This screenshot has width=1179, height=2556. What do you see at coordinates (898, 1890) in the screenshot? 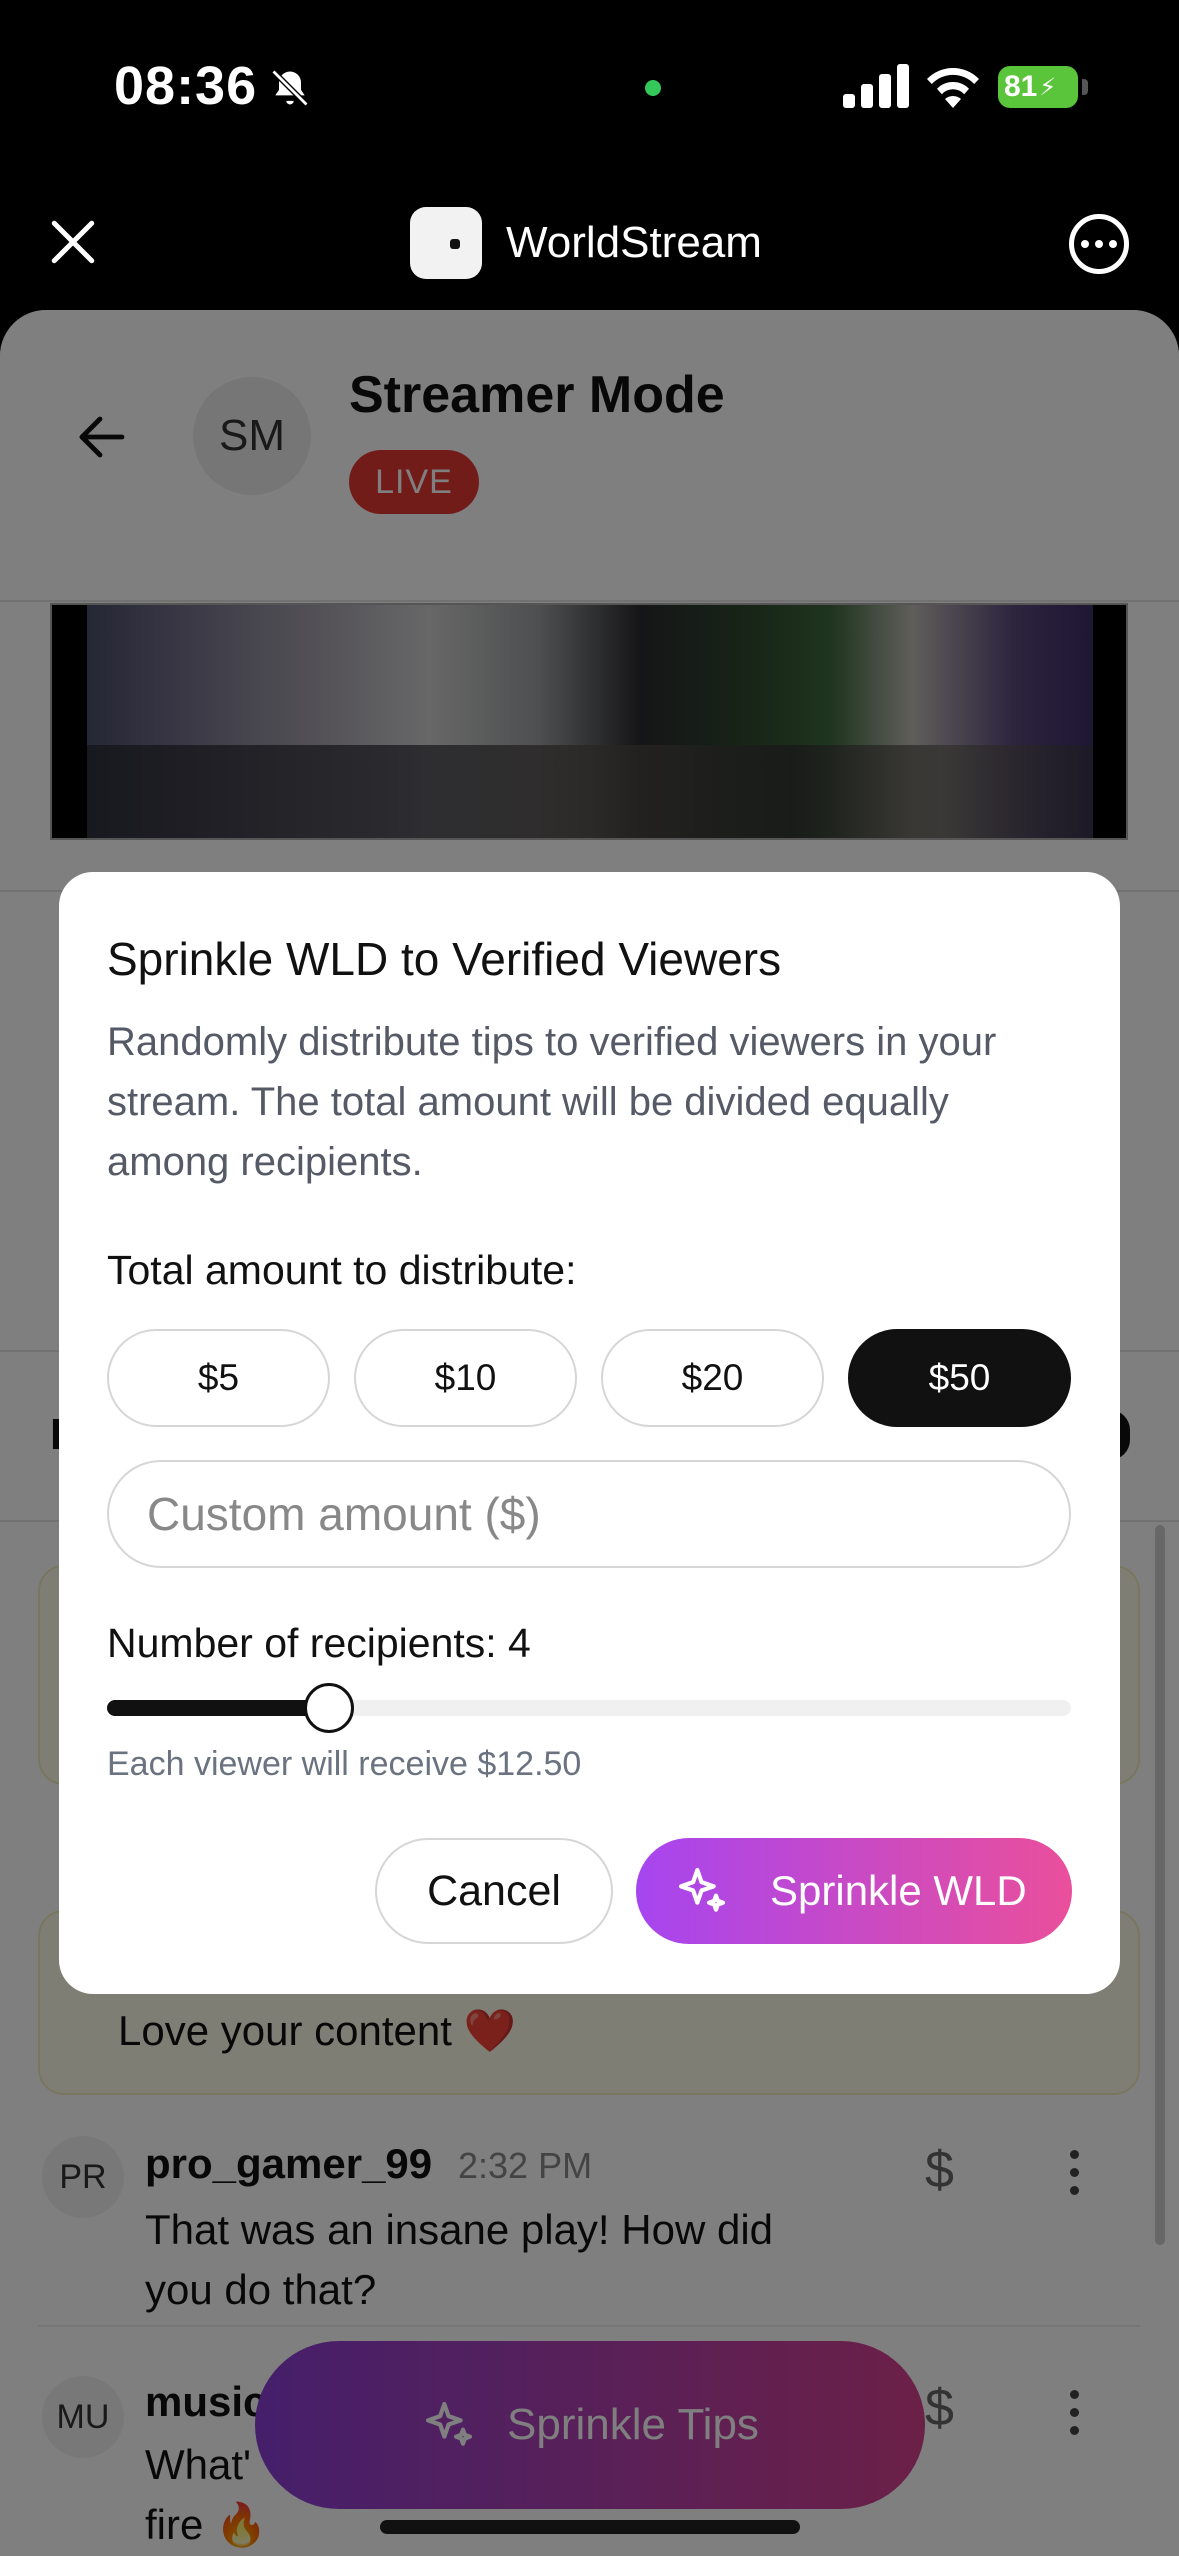
I see `sprinkle-wld-label: Sprinkle WLD` at bounding box center [898, 1890].